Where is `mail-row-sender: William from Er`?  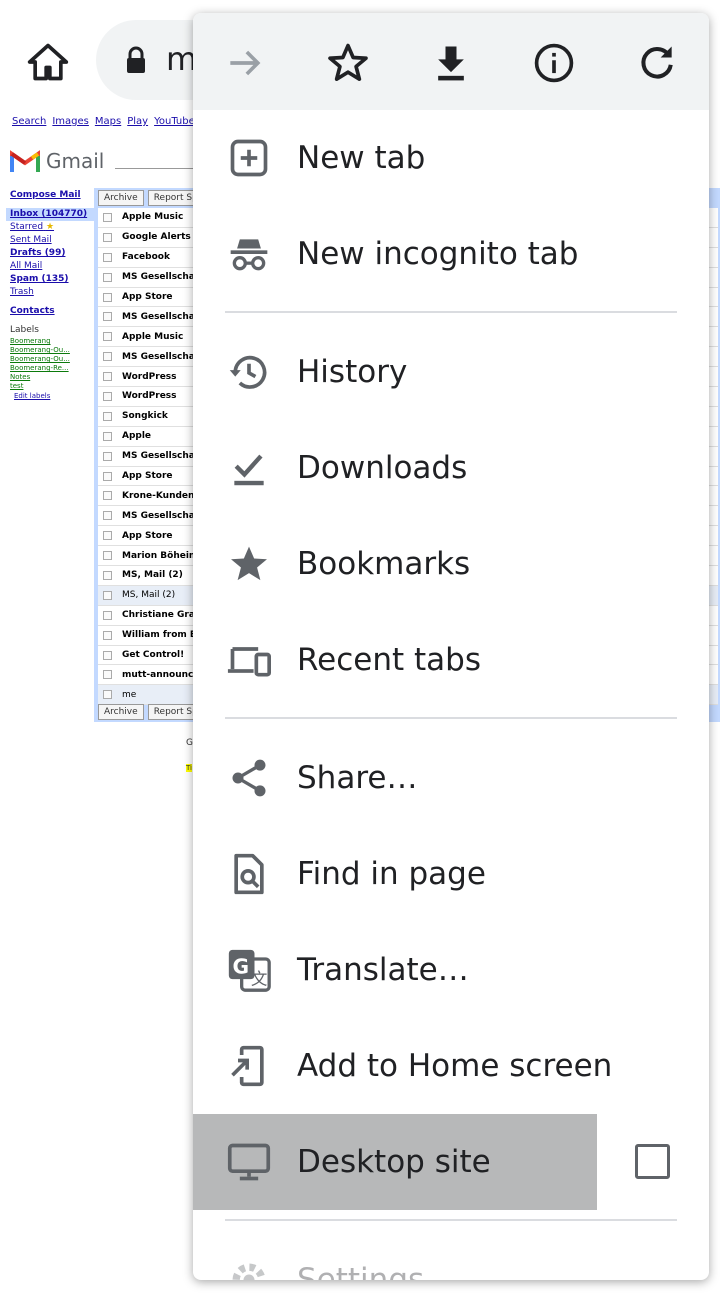 mail-row-sender: William from Er is located at coordinates (161, 635).